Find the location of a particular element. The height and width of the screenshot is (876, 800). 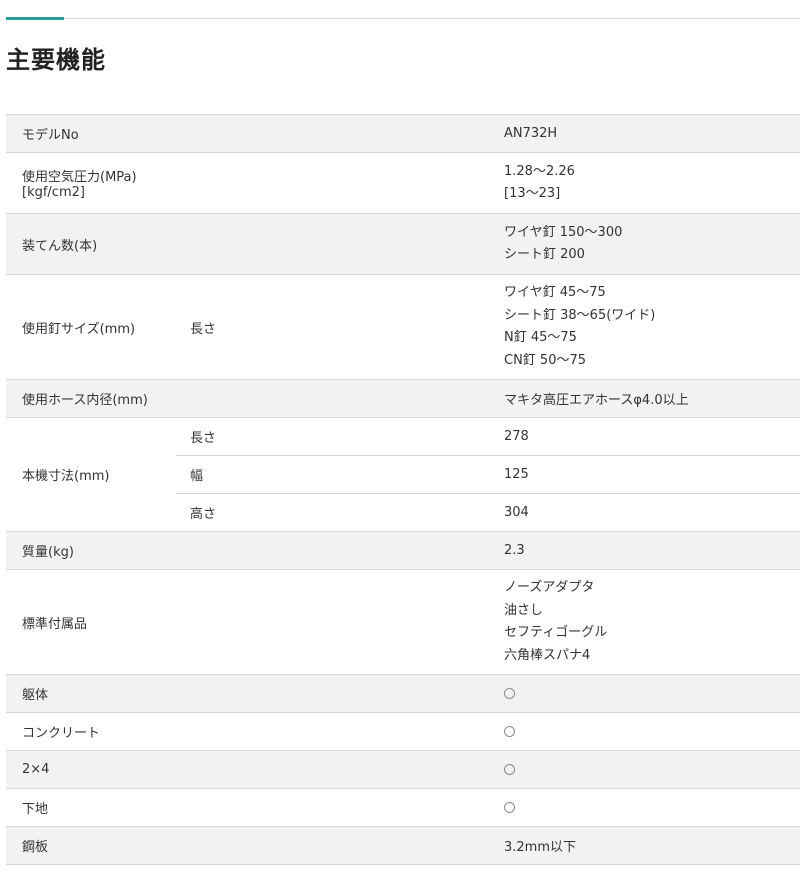

title-accent-bar is located at coordinates (35, 18).